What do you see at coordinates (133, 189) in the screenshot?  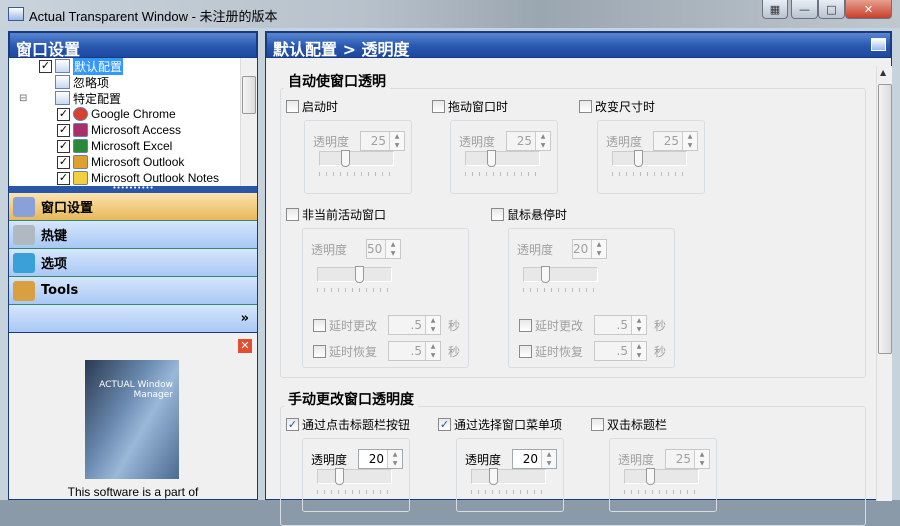 I see `splitter-handle: ••••••••••` at bounding box center [133, 189].